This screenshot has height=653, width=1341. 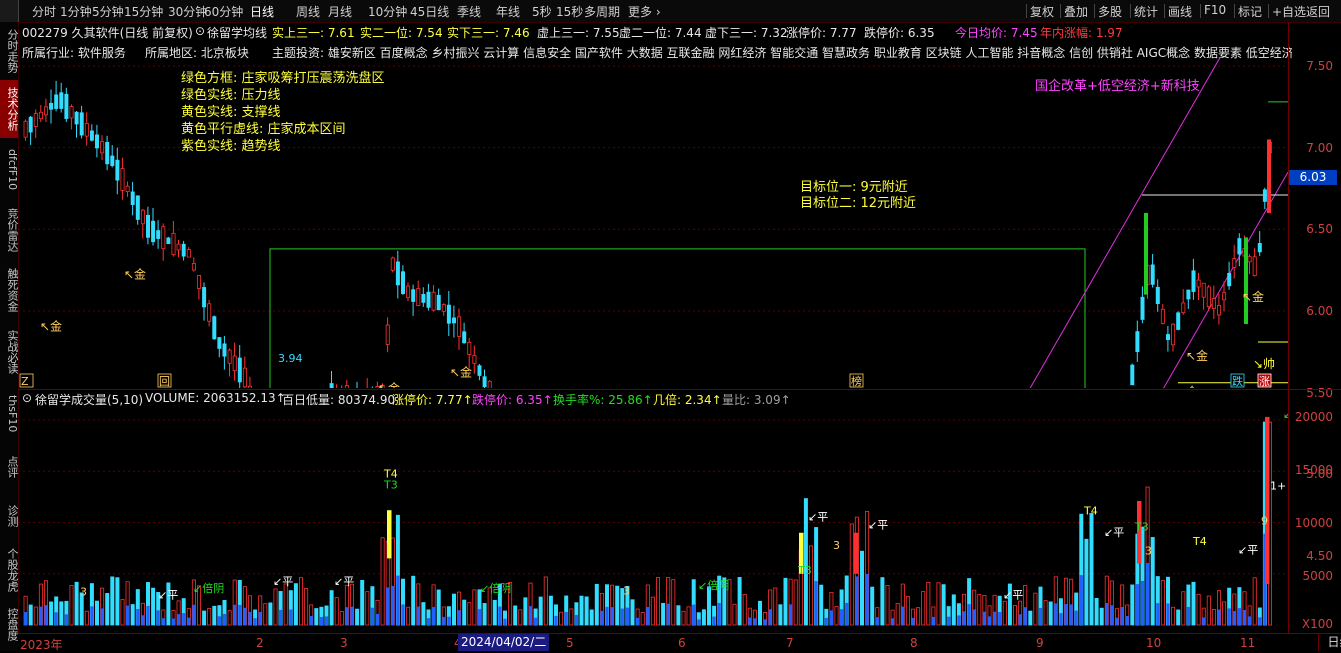 What do you see at coordinates (9, 414) in the screenshot?
I see `left-tab-6: thsF10` at bounding box center [9, 414].